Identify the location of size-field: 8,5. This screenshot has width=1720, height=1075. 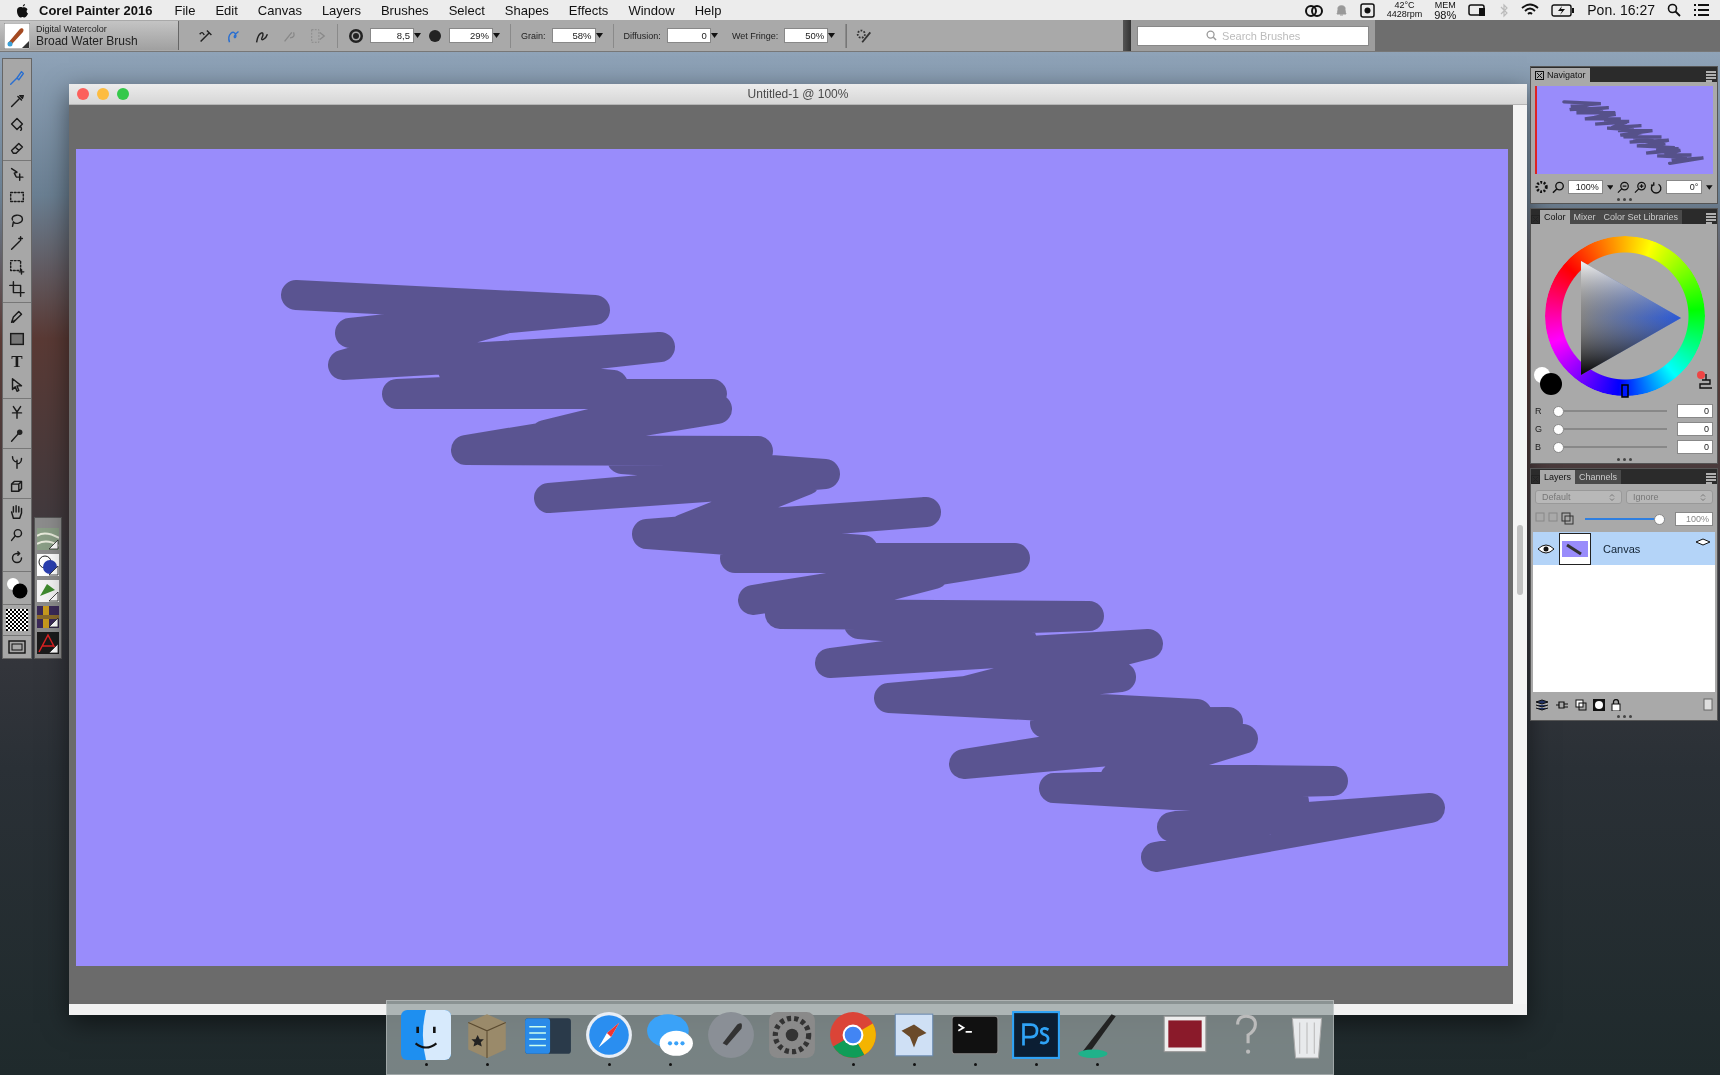
(392, 35).